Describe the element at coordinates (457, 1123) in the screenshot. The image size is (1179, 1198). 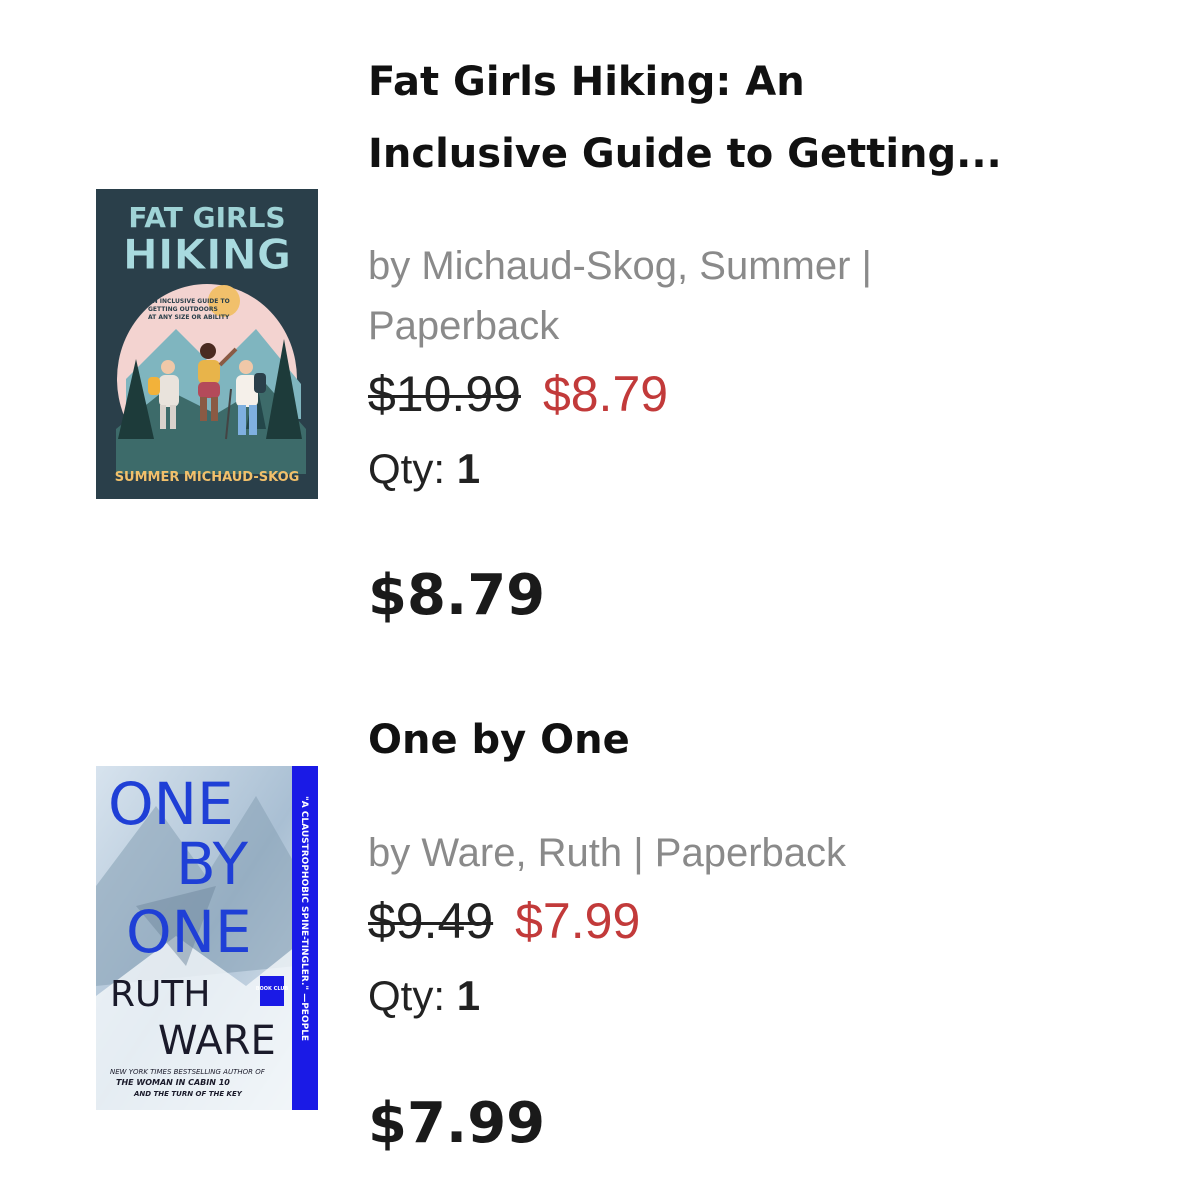
I see `item-total: $7.99` at that location.